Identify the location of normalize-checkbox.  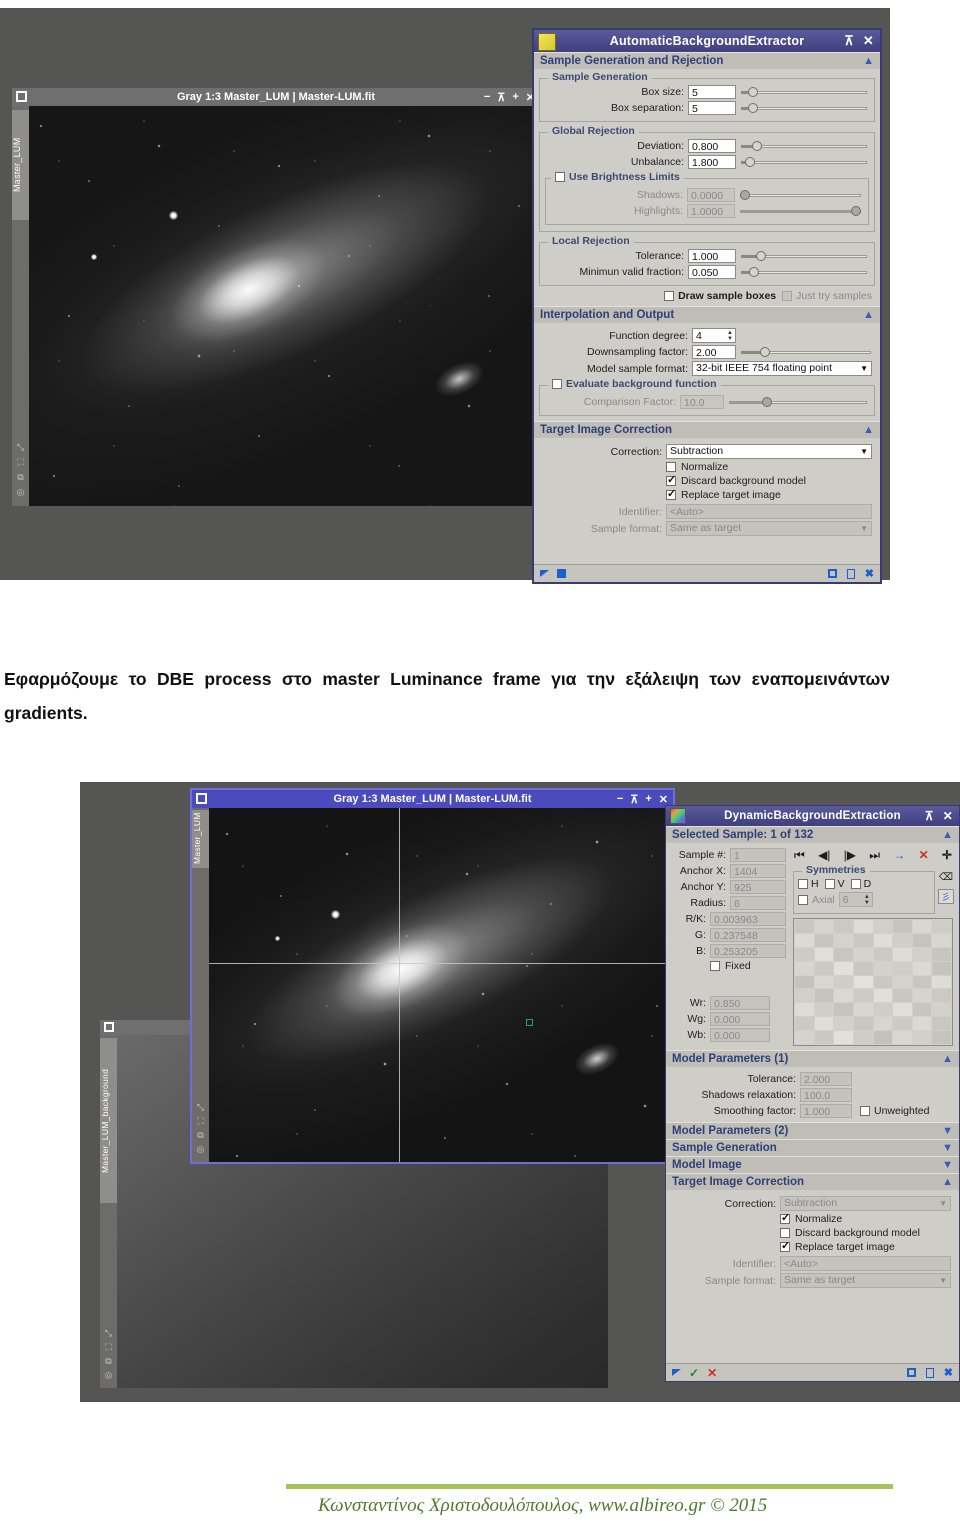
(671, 467).